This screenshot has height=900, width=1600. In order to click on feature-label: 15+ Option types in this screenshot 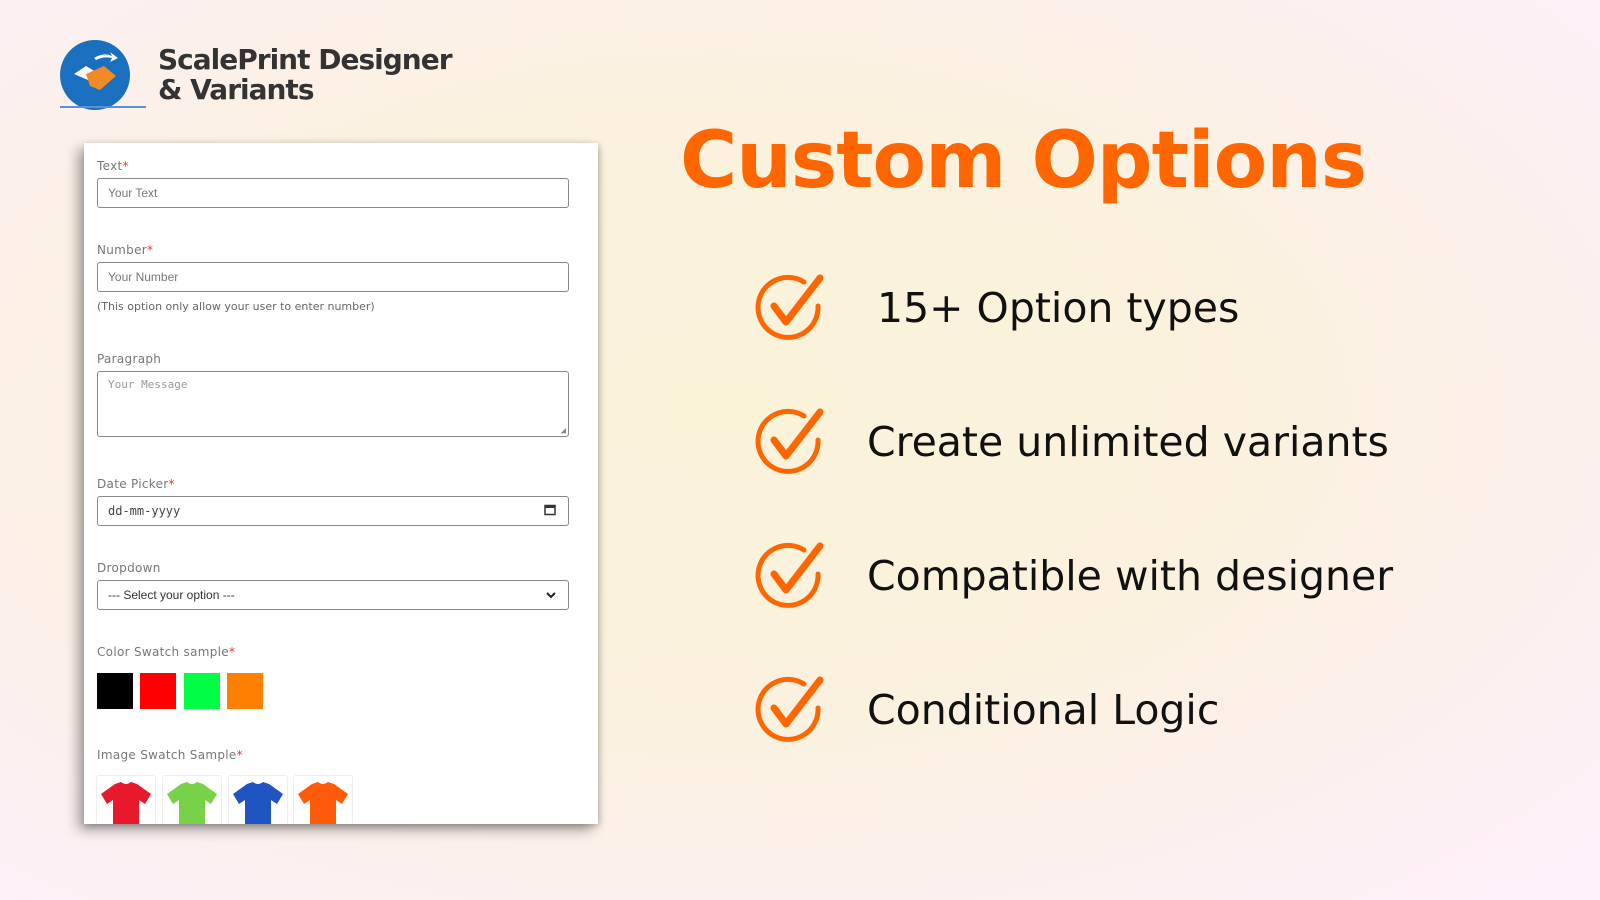, I will do `click(1058, 308)`.